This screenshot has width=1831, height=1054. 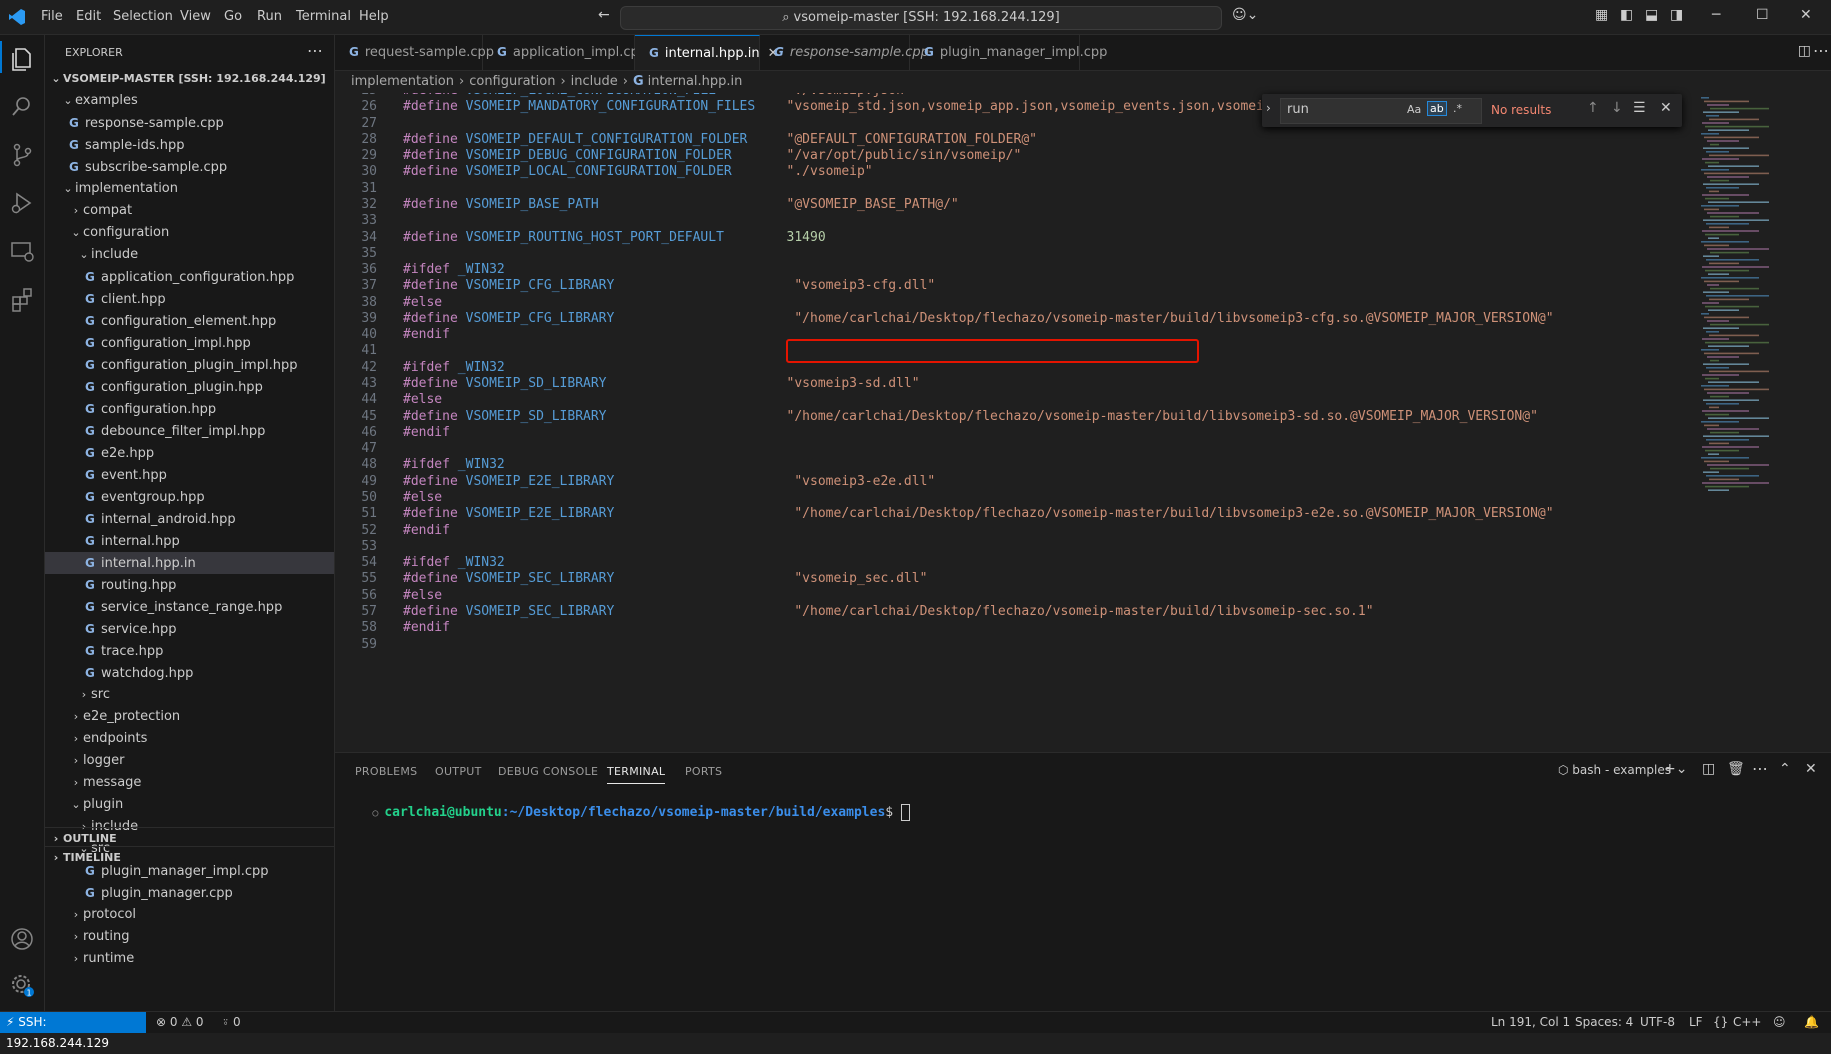 What do you see at coordinates (189, 915) in the screenshot?
I see `folder-item: › protocol` at bounding box center [189, 915].